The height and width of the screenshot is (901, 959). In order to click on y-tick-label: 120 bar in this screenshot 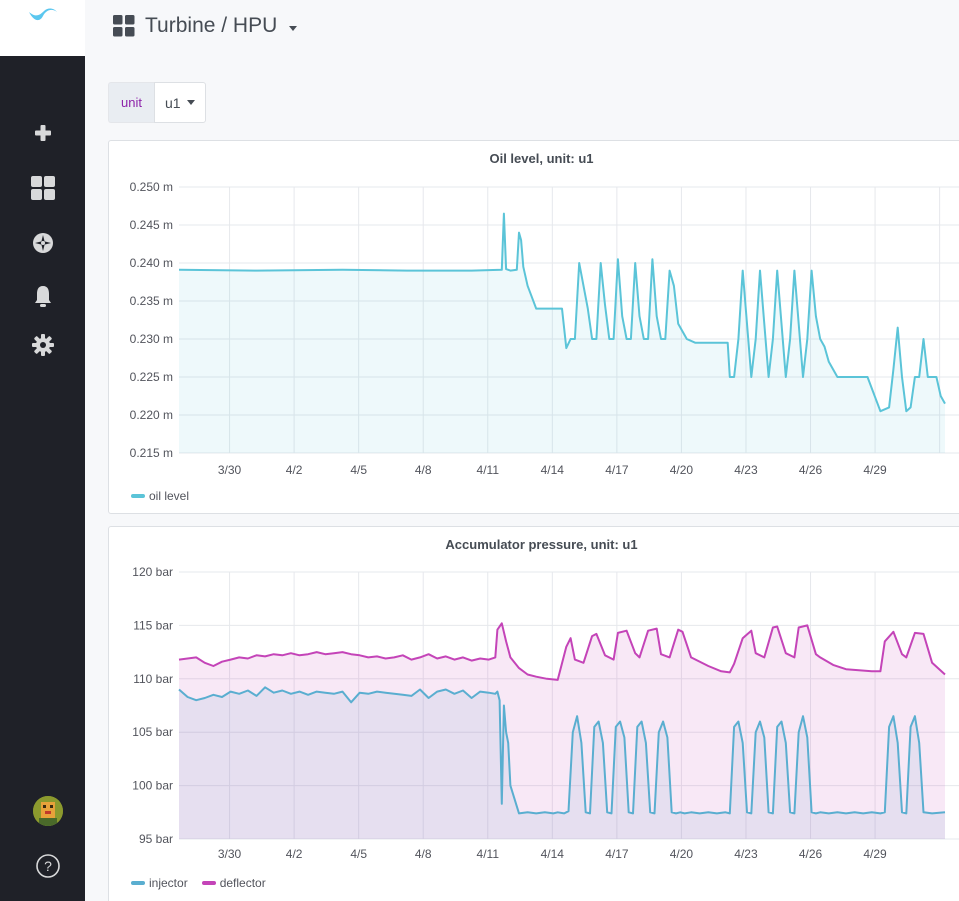, I will do `click(152, 572)`.